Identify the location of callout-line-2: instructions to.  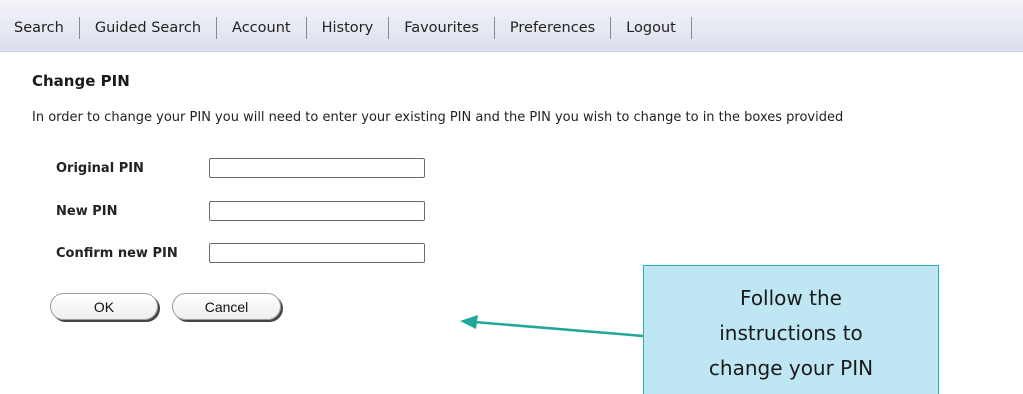
(791, 333).